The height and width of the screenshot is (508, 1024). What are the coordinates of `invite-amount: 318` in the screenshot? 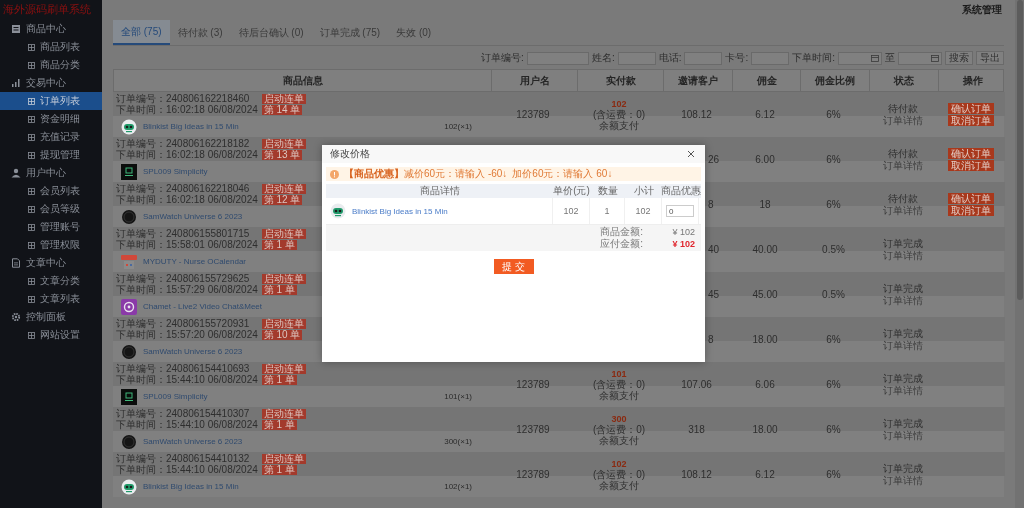 It's located at (696, 429).